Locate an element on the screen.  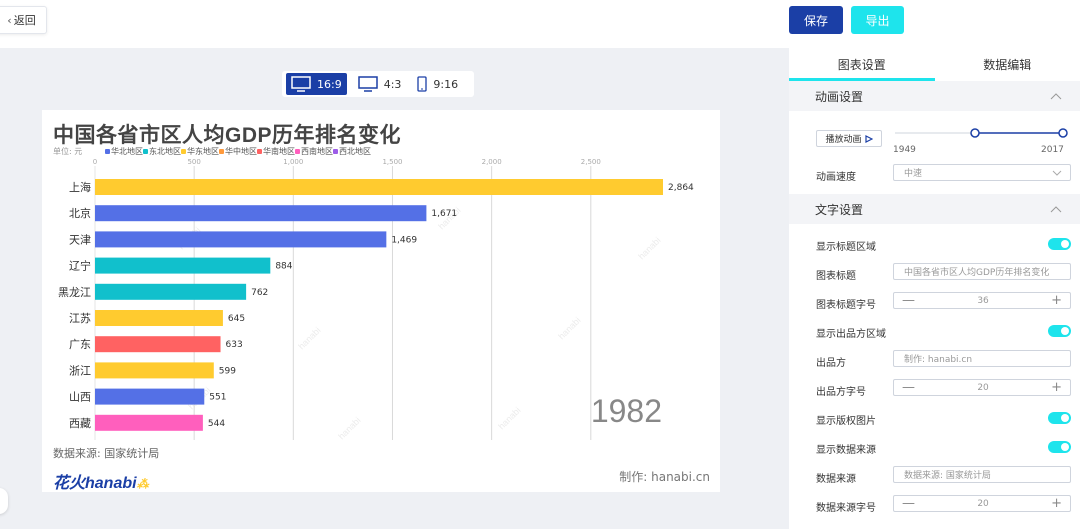
legend-label: 西北地区 is located at coordinates (355, 151).